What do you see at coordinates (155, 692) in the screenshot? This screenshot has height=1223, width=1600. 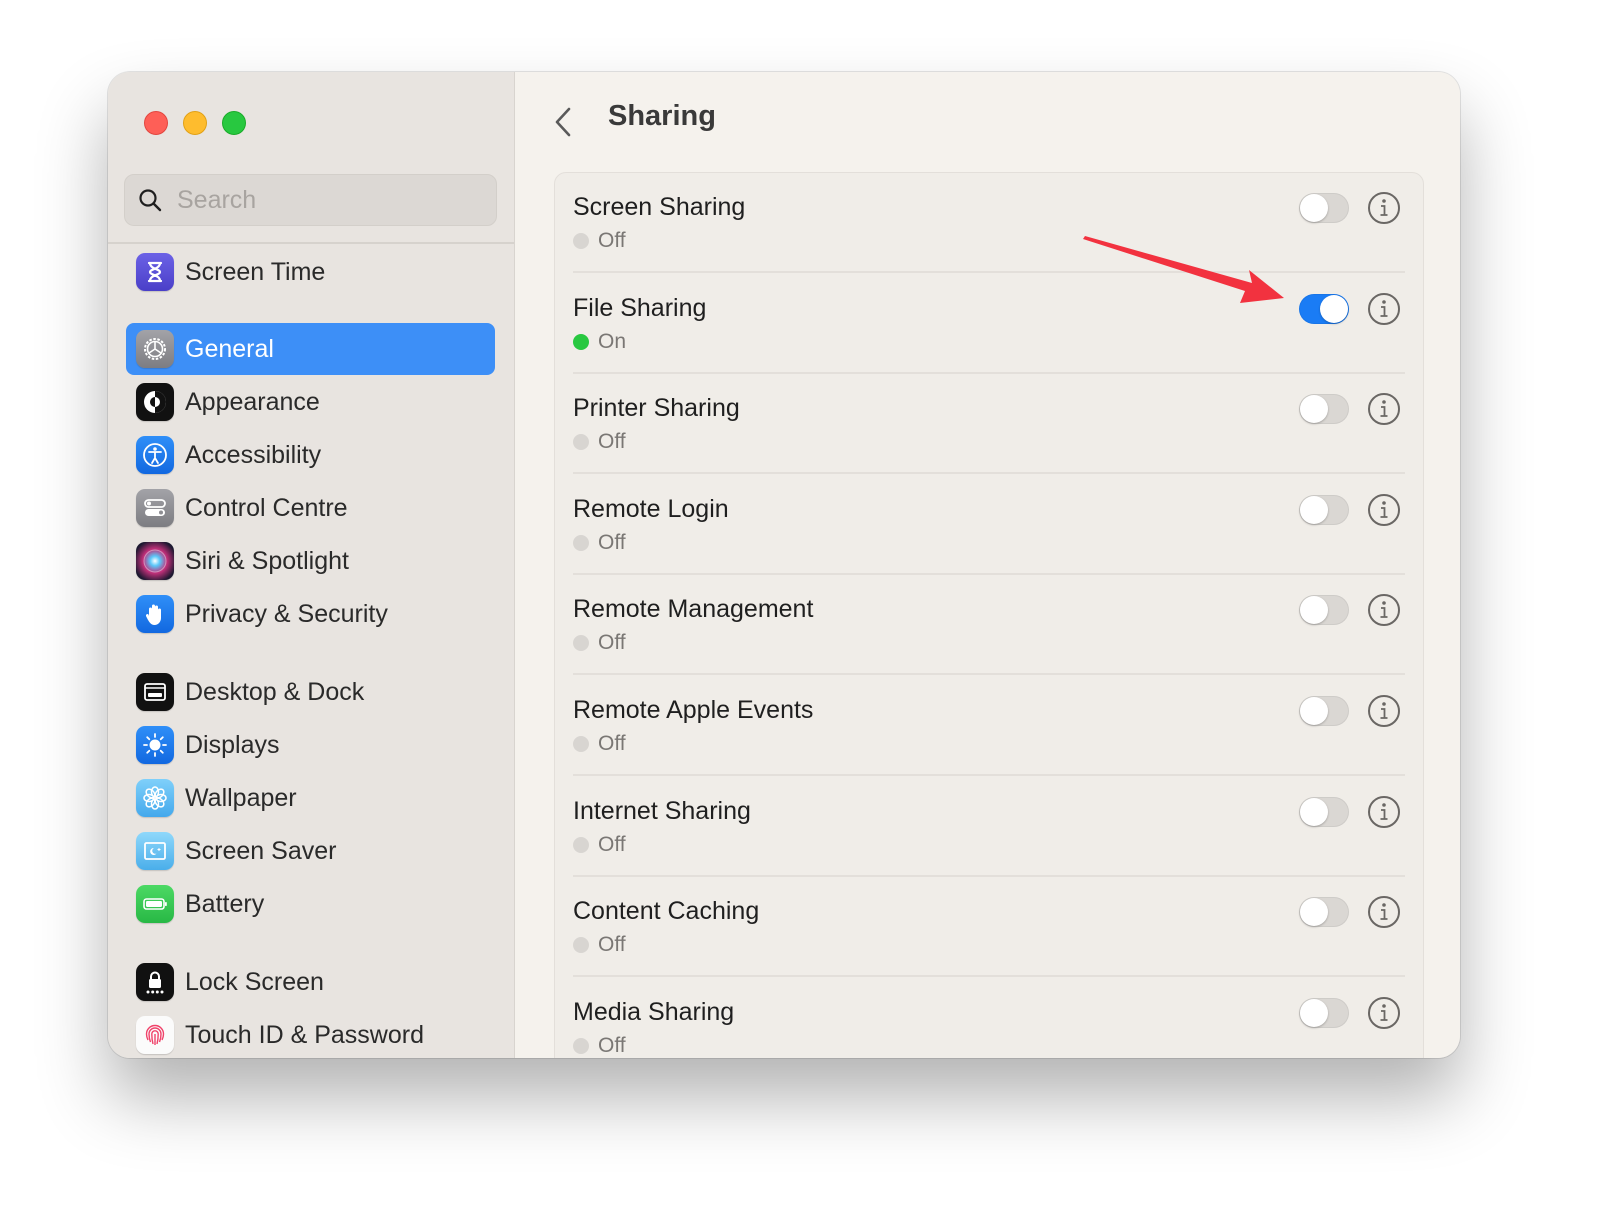 I see `dock-icon` at bounding box center [155, 692].